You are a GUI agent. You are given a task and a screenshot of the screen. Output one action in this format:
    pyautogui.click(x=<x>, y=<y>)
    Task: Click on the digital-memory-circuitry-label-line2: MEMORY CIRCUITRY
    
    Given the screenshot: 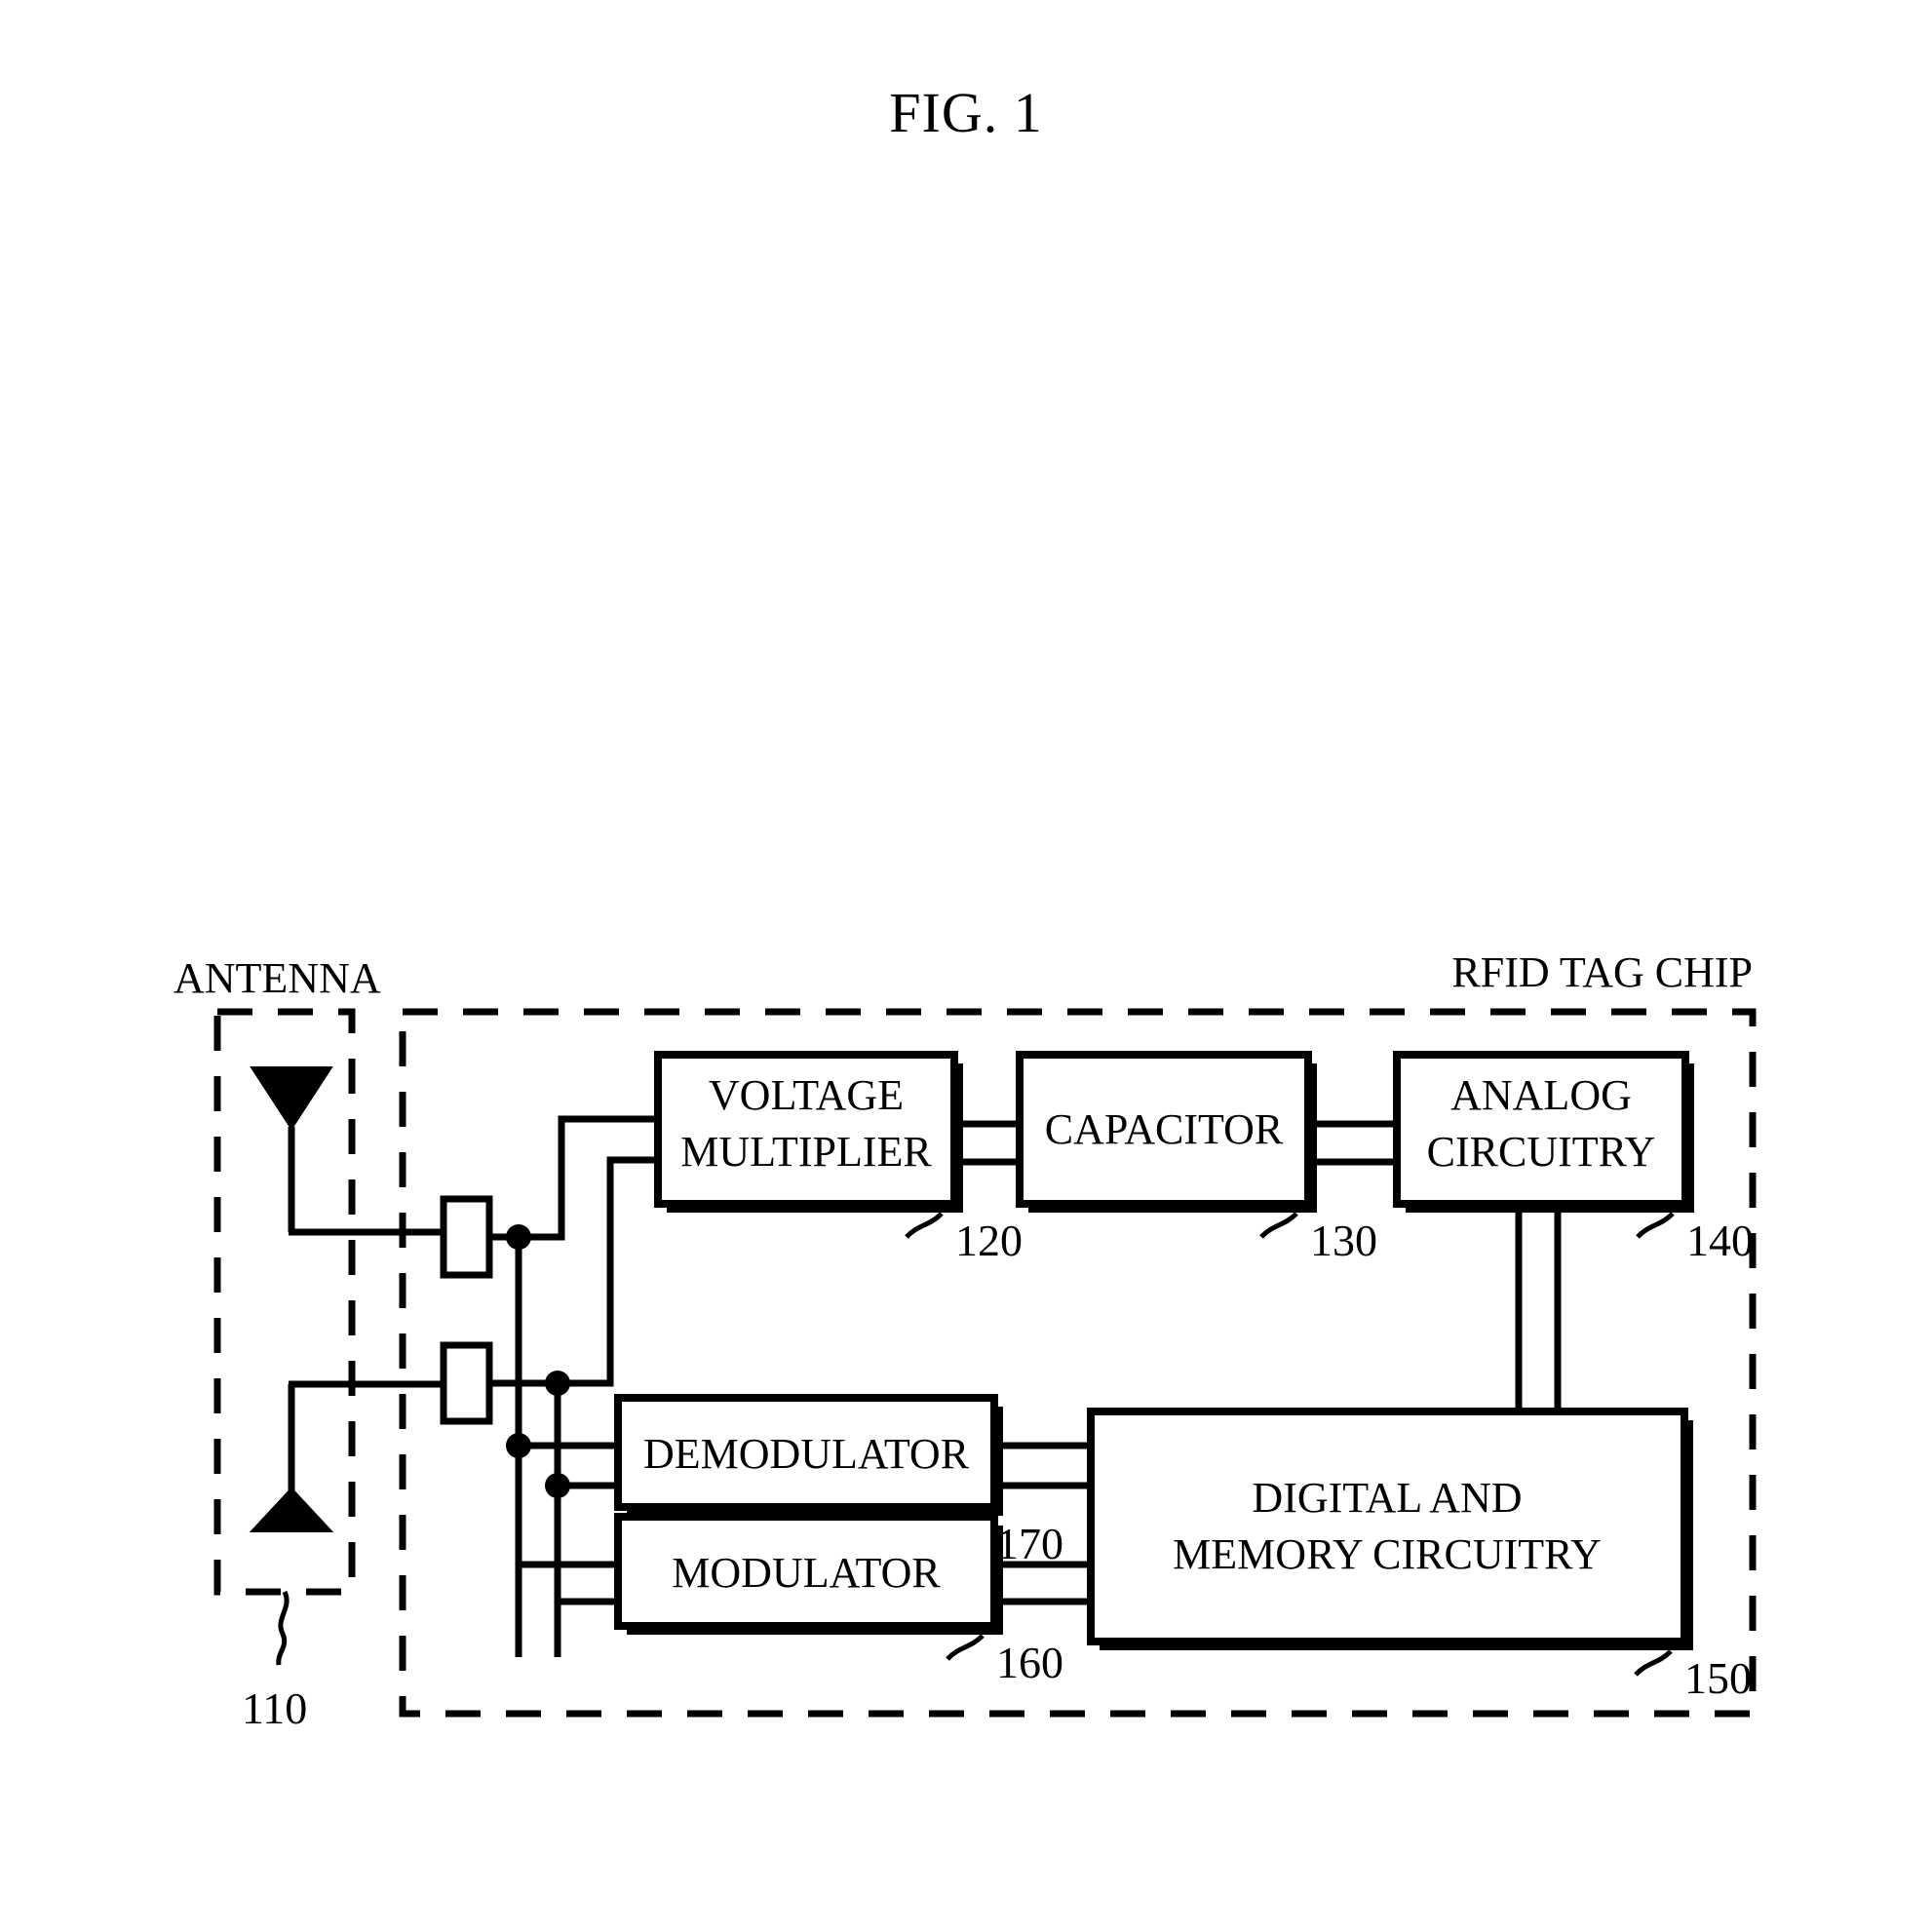 What is the action you would take?
    pyautogui.click(x=1387, y=1554)
    